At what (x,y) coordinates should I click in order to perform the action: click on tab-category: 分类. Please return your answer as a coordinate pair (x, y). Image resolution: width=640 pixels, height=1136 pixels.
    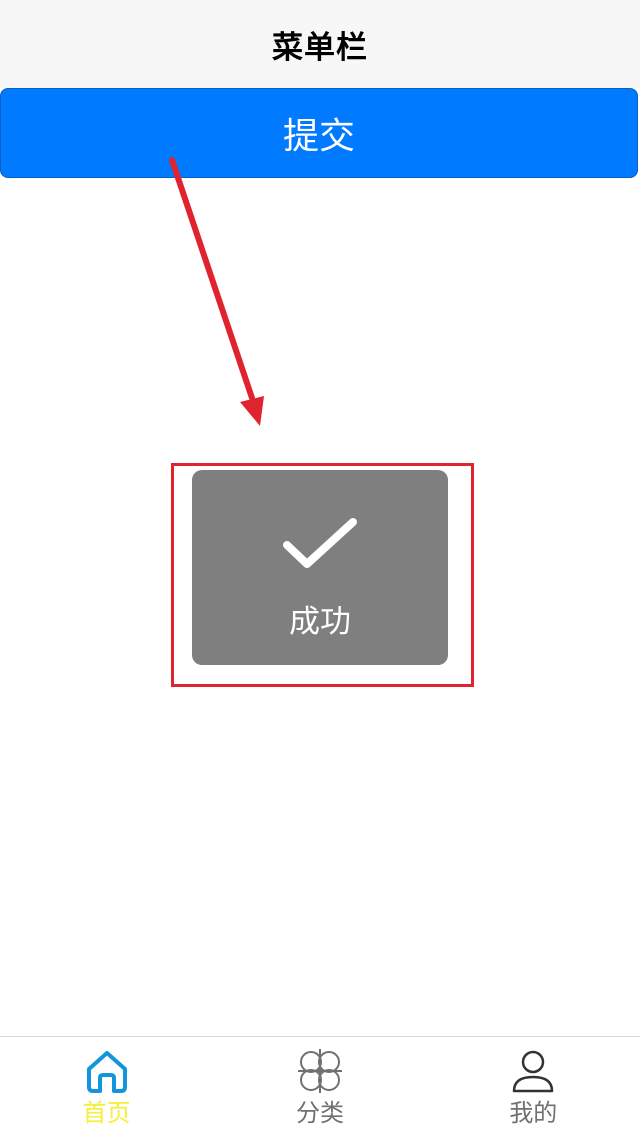
    Looking at the image, I should click on (319, 1086).